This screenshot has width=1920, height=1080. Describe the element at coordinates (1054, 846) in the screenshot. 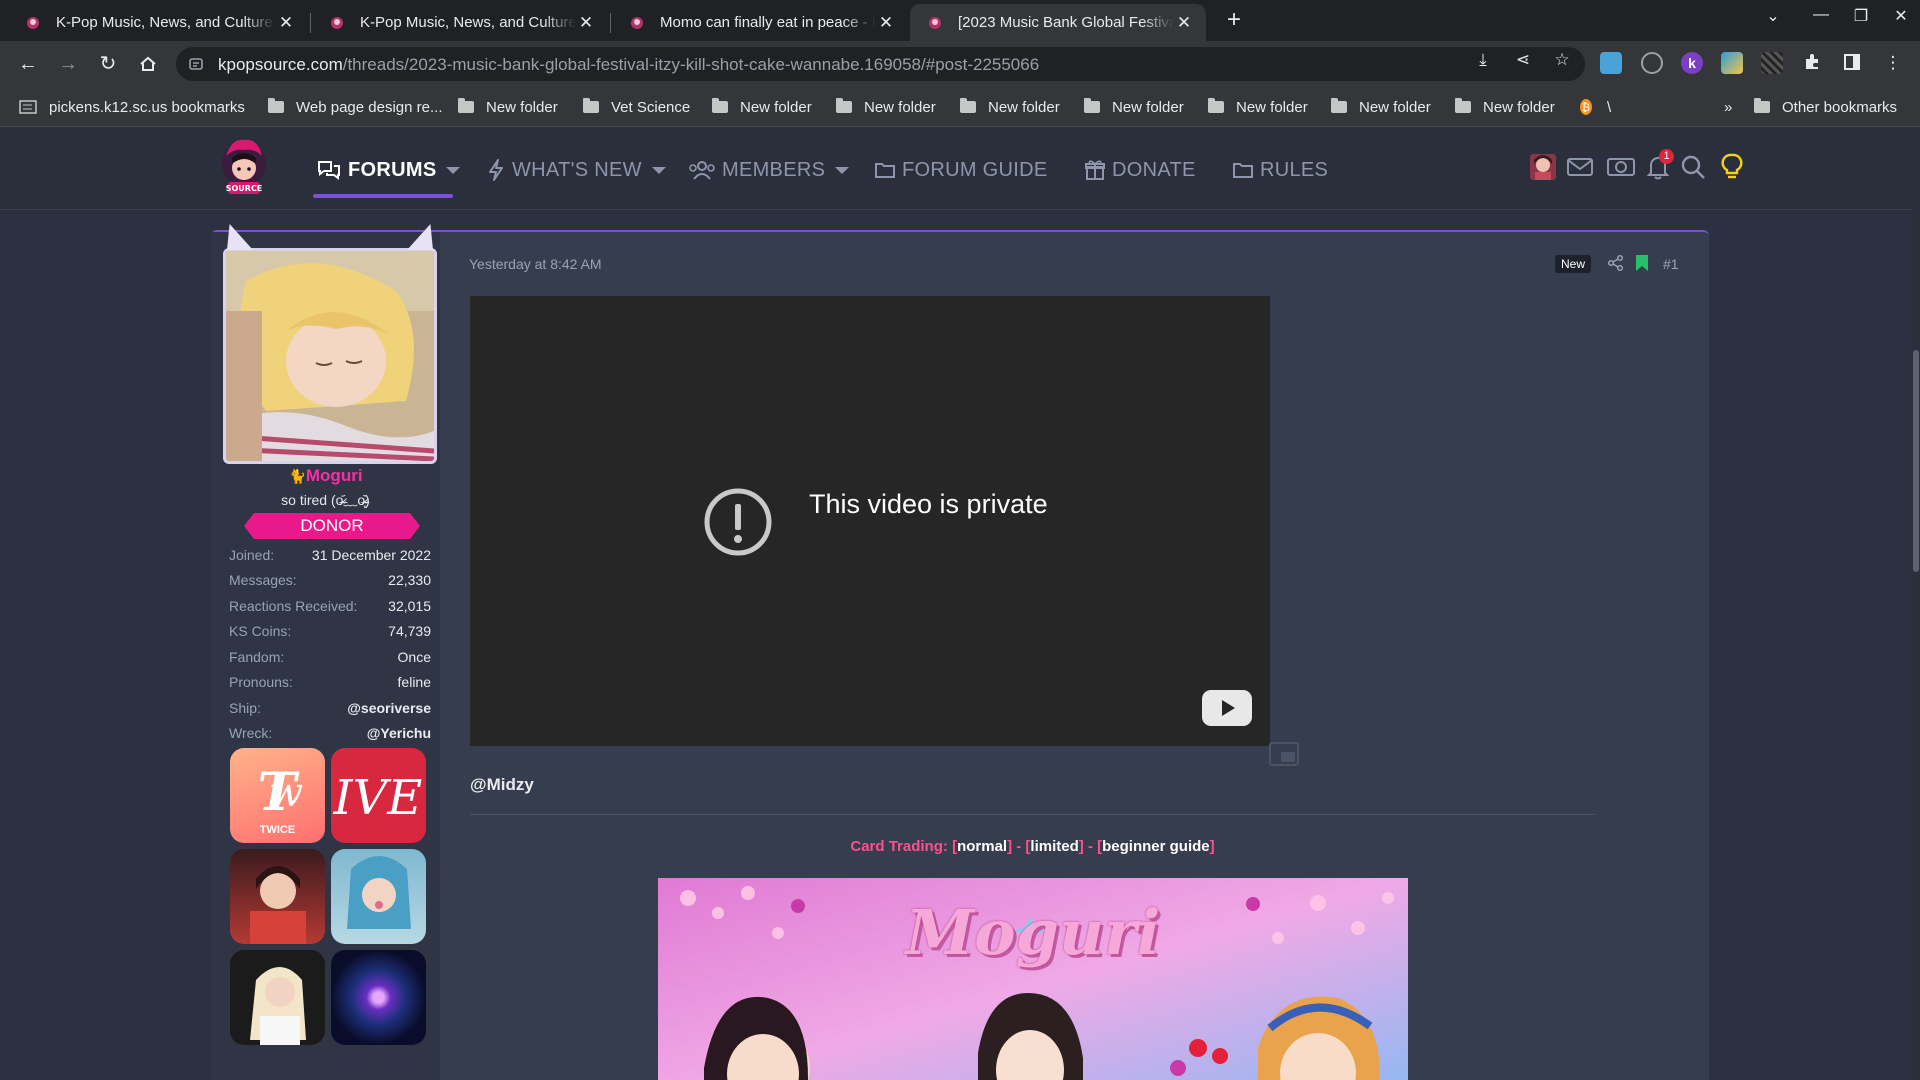

I see `card-trading-limited-link: limited` at that location.